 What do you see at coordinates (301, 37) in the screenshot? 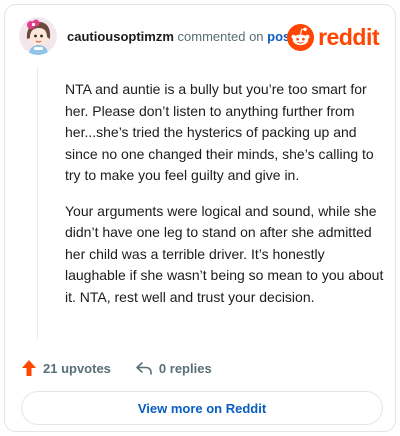
I see `reddit-snoo-icon` at bounding box center [301, 37].